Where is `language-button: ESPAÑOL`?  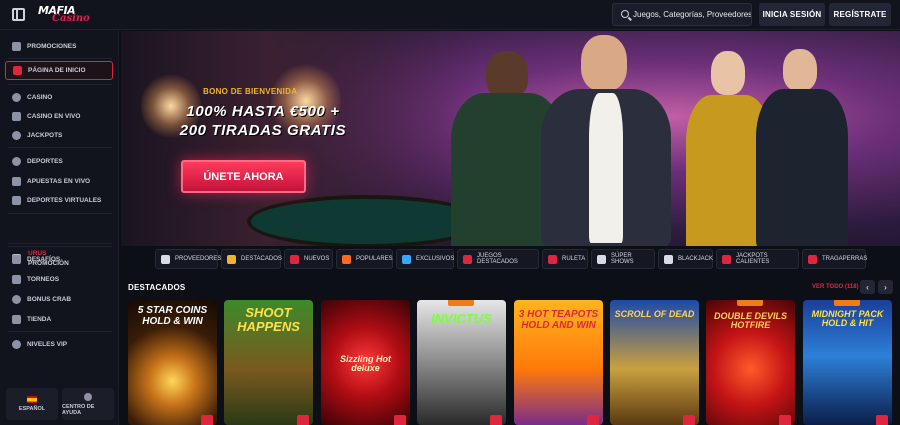
language-button: ESPAÑOL is located at coordinates (32, 404).